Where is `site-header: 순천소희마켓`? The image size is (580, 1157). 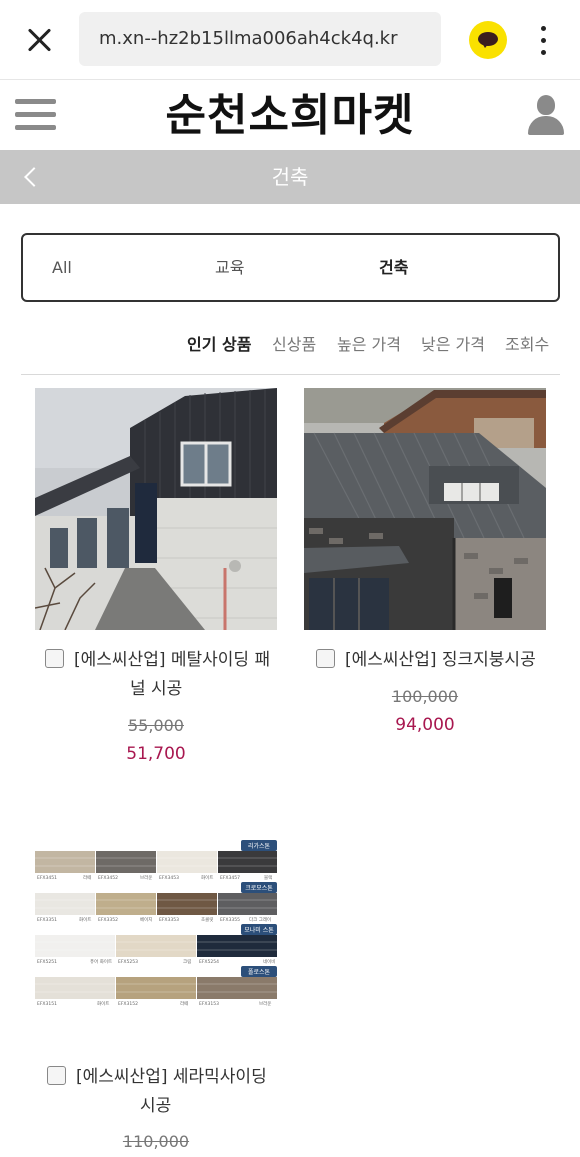
site-header: 순천소희마켓 is located at coordinates (290, 115).